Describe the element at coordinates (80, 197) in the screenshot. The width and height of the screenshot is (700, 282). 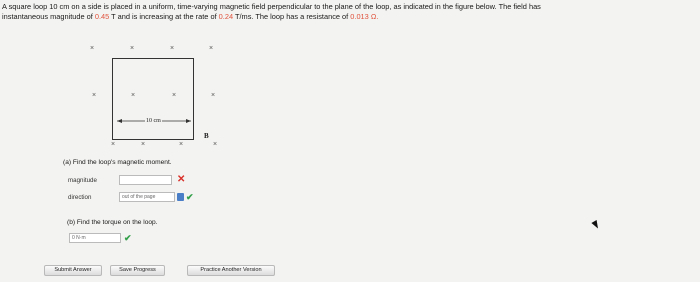
I see `direction-label: direction` at that location.